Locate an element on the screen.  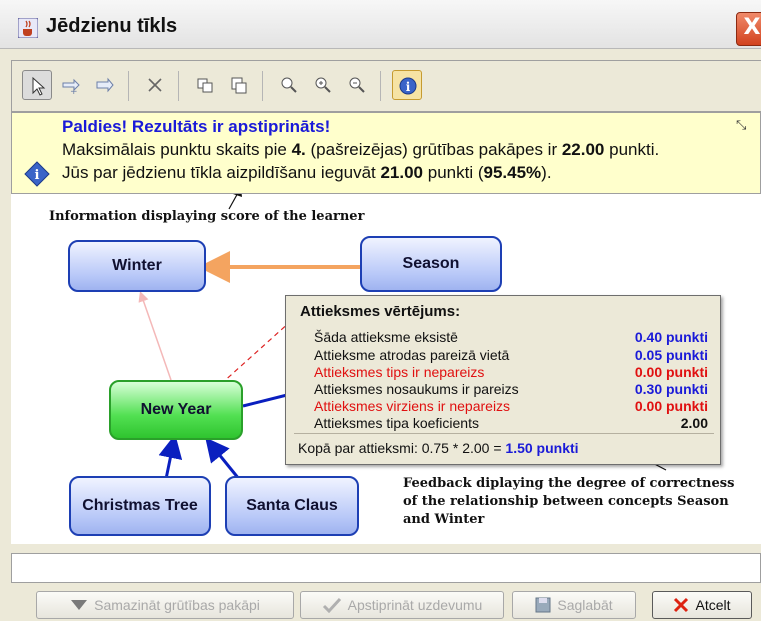
evaluation-row: Attieksmes tipa koeficients 2.00 is located at coordinates (514, 424).